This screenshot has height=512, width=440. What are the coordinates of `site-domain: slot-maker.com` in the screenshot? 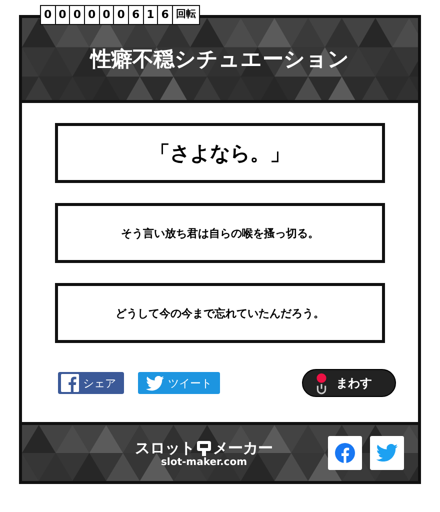 It's located at (204, 462).